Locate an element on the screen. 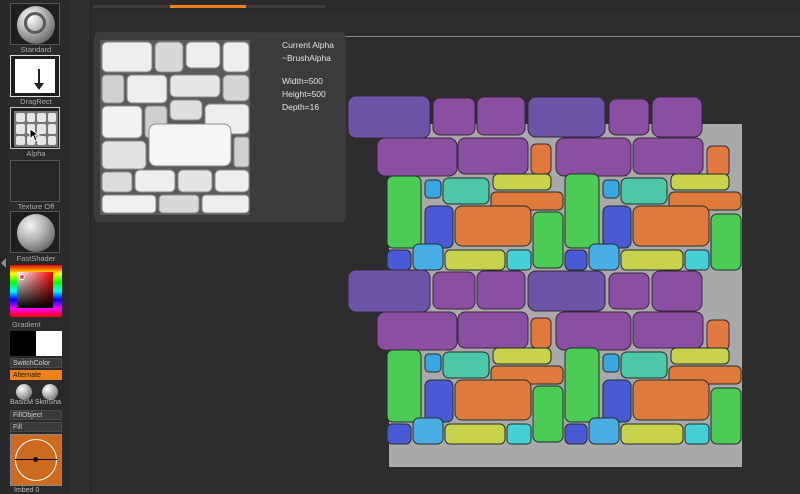  stroke-label: DragRect is located at coordinates (36, 101).